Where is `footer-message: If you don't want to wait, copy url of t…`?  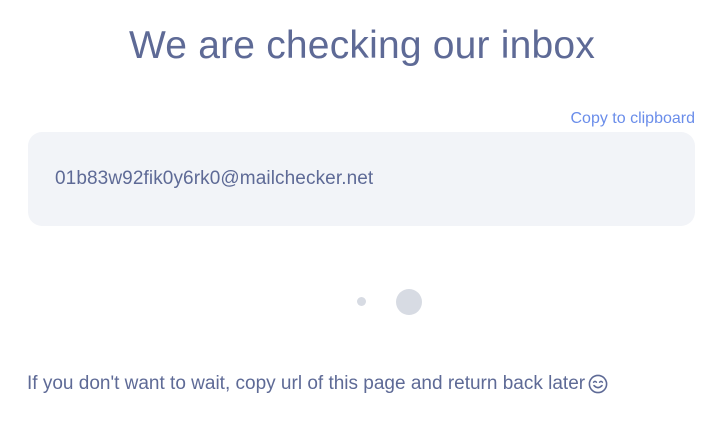
footer-message: If you don't want to wait, copy url of t… is located at coordinates (317, 384).